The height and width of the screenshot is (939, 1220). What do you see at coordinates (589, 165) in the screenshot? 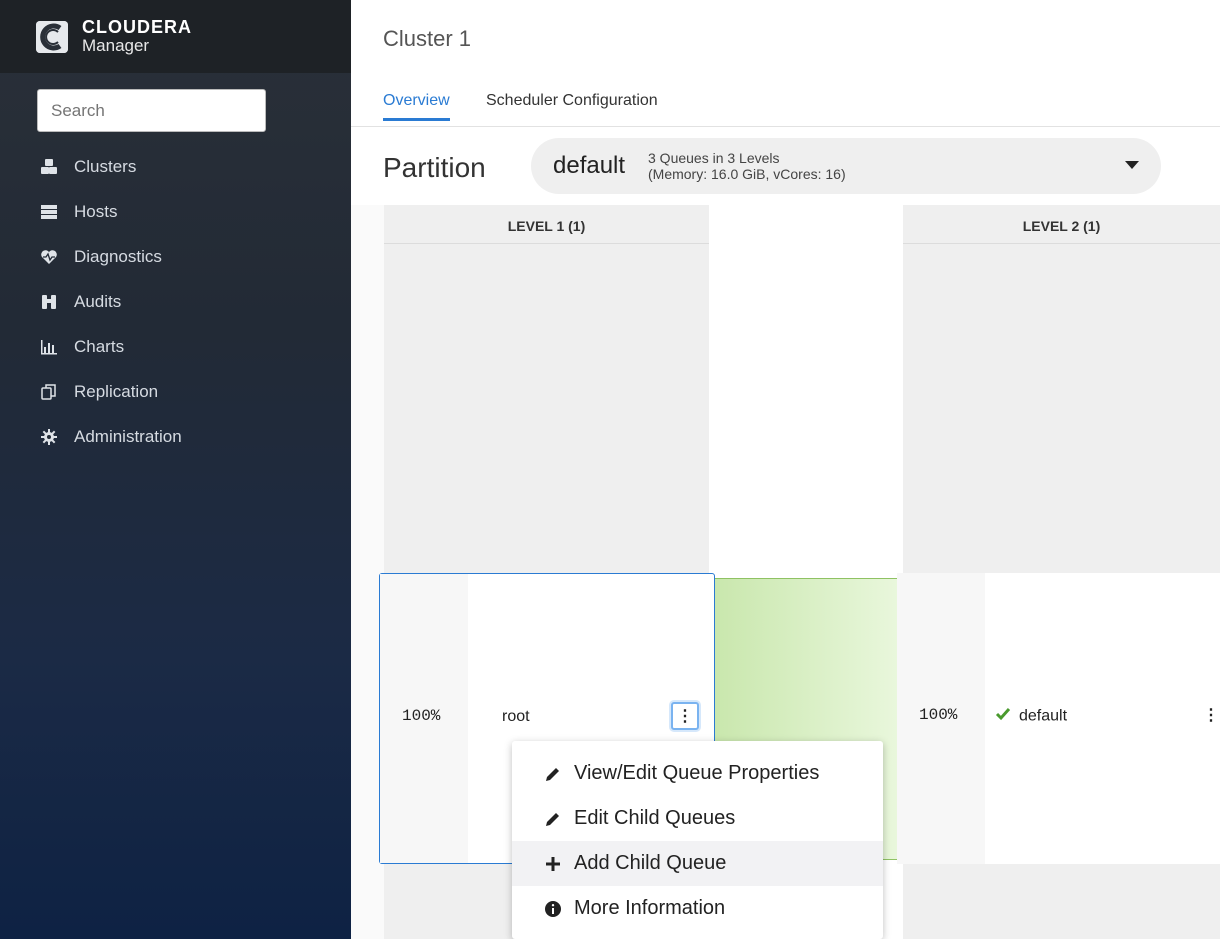
I see `partition-value: default` at bounding box center [589, 165].